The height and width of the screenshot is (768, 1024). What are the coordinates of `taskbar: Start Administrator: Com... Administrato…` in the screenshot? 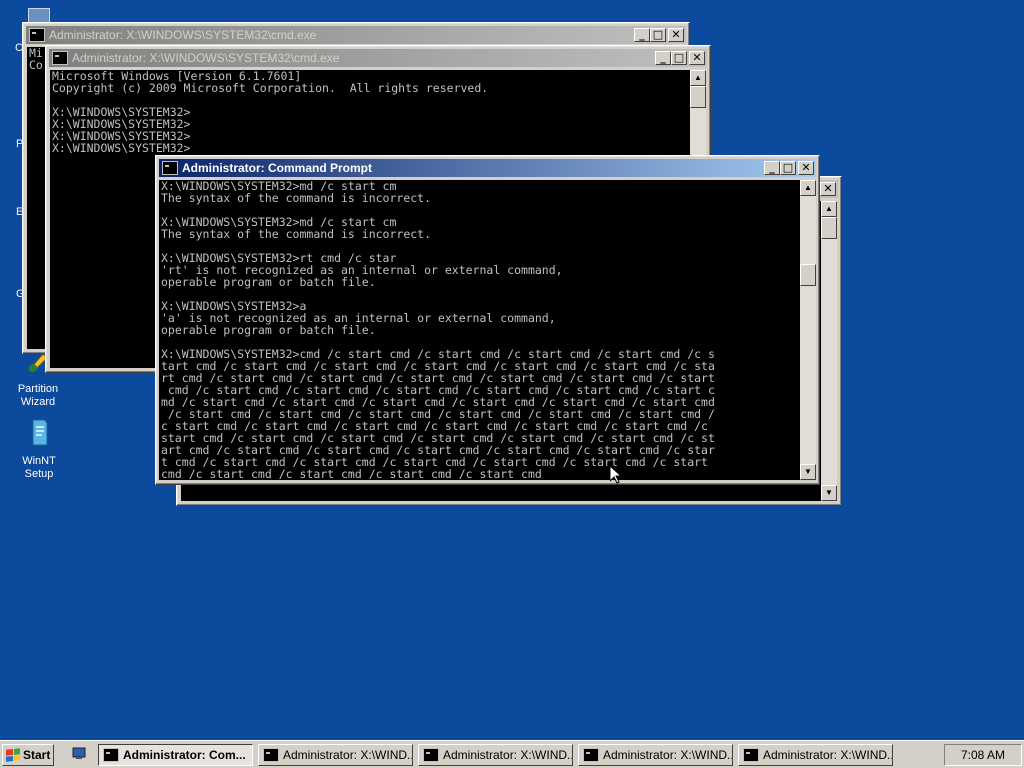 It's located at (512, 754).